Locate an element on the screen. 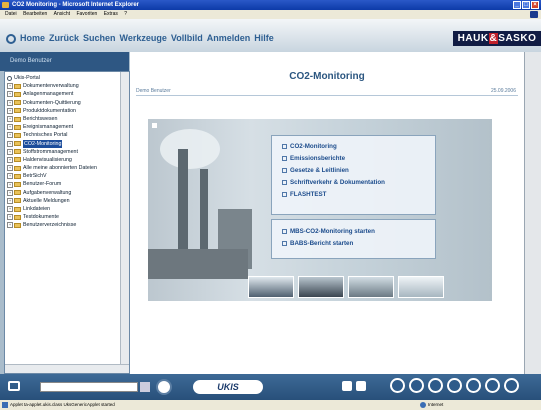 This screenshot has width=541, height=410. nav-search: Suchen is located at coordinates (99, 38).